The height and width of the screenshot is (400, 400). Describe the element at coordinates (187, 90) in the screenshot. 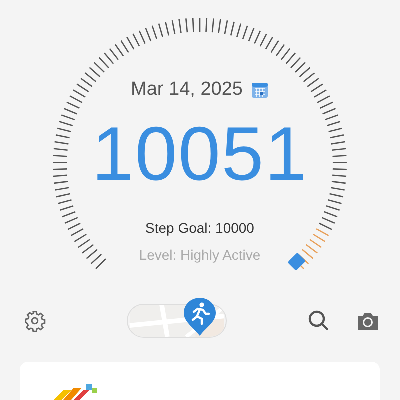

I see `date-label: Mar 14, 2025` at that location.